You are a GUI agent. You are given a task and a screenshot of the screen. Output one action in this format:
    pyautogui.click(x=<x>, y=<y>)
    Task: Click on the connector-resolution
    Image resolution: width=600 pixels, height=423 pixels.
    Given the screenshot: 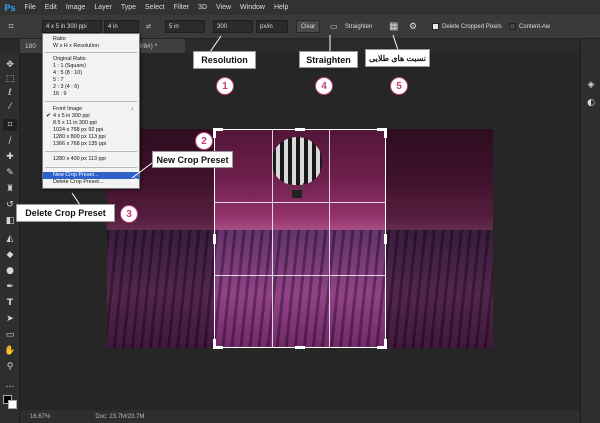 What is the action you would take?
    pyautogui.click(x=215, y=44)
    